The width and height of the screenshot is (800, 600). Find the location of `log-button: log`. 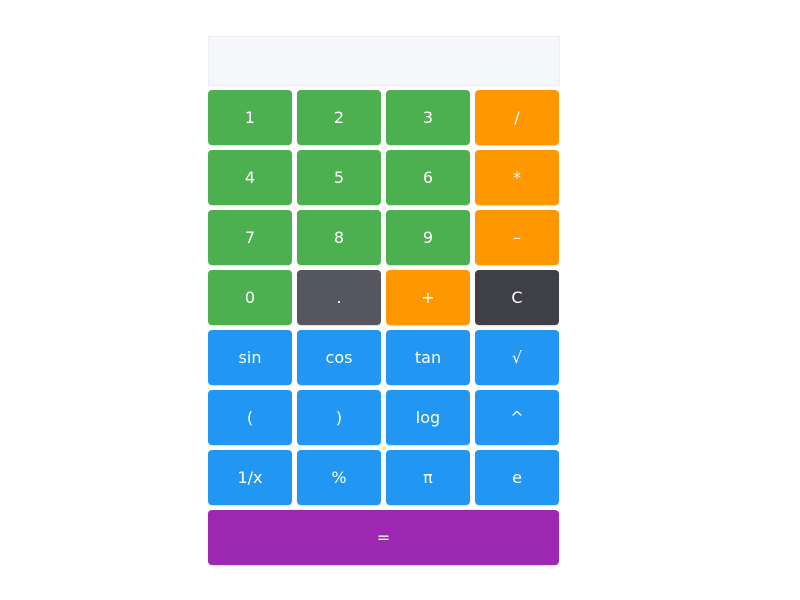

log-button: log is located at coordinates (428, 417).